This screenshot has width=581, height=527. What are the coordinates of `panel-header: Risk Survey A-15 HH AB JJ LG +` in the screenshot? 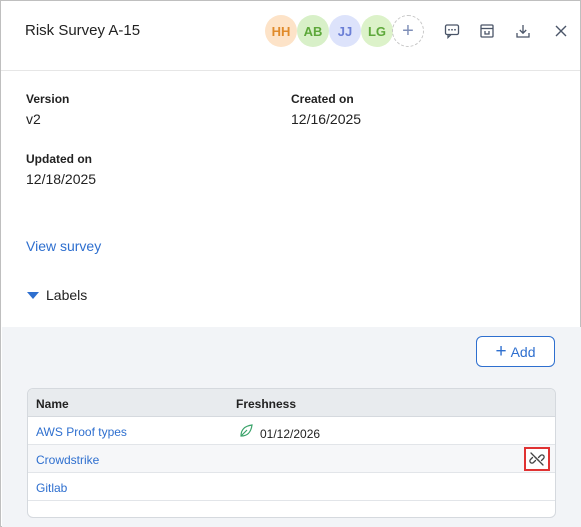 It's located at (290, 36).